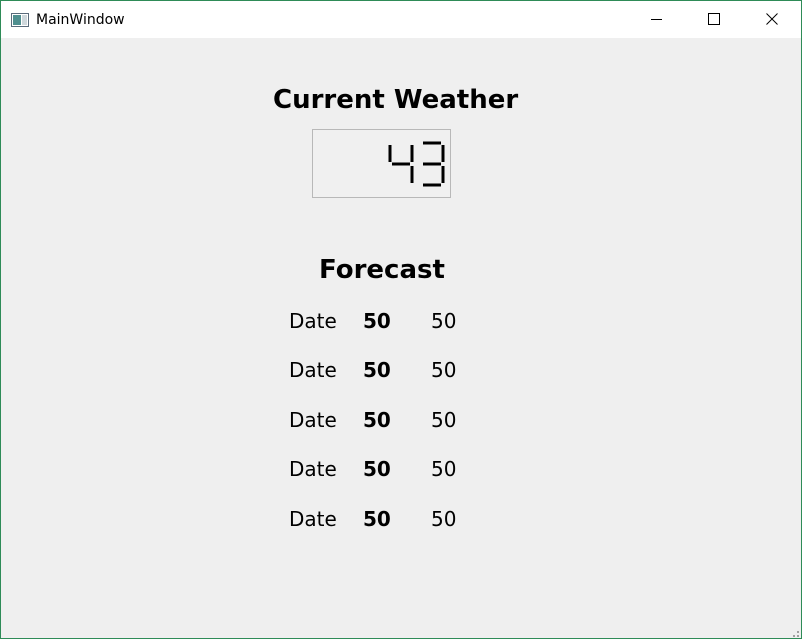  What do you see at coordinates (382, 270) in the screenshot?
I see `forecast-title: Forecast` at bounding box center [382, 270].